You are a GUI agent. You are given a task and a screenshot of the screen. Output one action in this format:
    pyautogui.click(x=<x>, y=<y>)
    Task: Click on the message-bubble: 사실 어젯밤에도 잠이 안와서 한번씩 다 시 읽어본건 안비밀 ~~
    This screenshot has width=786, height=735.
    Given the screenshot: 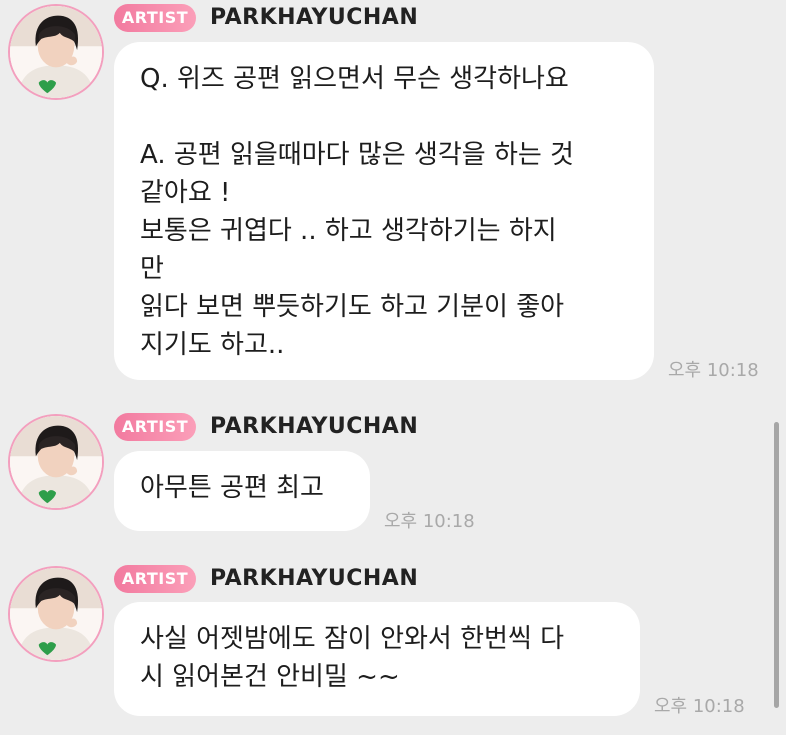 What is the action you would take?
    pyautogui.click(x=377, y=659)
    